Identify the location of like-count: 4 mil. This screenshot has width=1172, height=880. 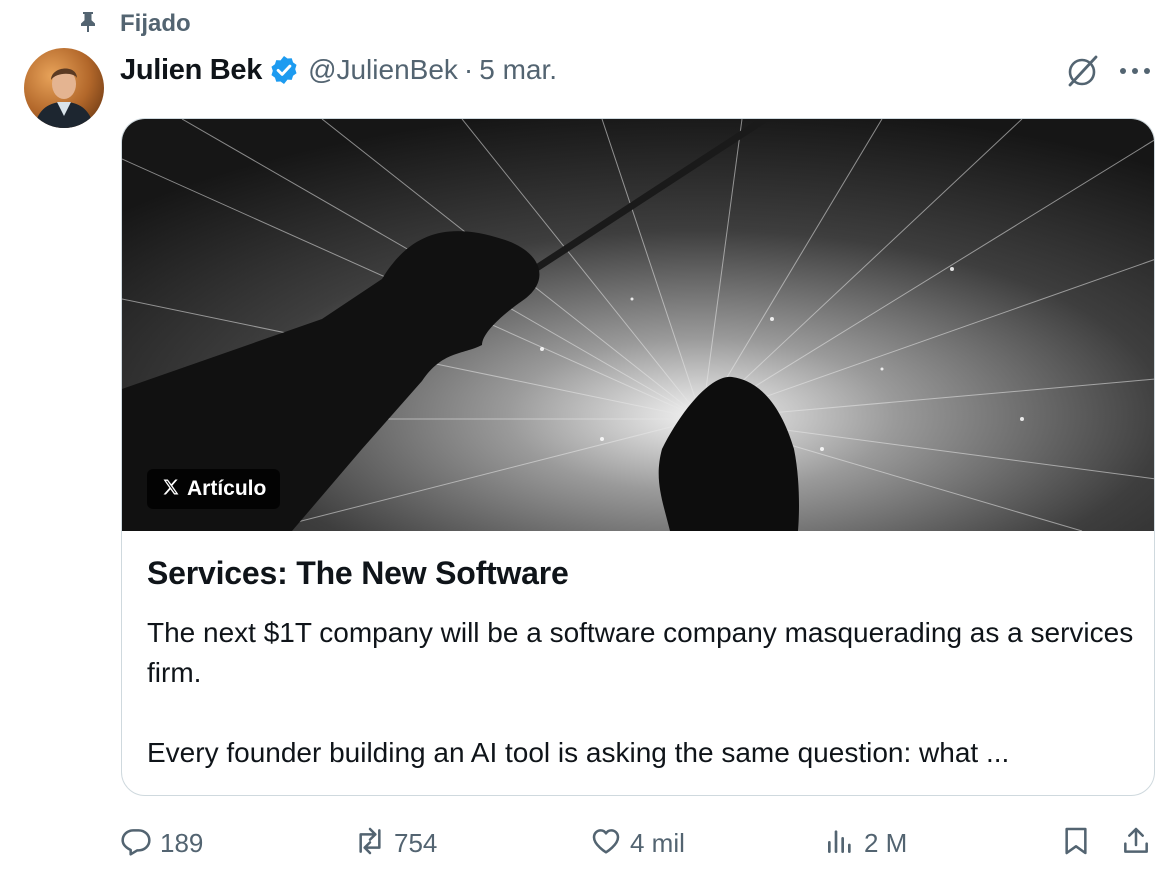
(657, 842).